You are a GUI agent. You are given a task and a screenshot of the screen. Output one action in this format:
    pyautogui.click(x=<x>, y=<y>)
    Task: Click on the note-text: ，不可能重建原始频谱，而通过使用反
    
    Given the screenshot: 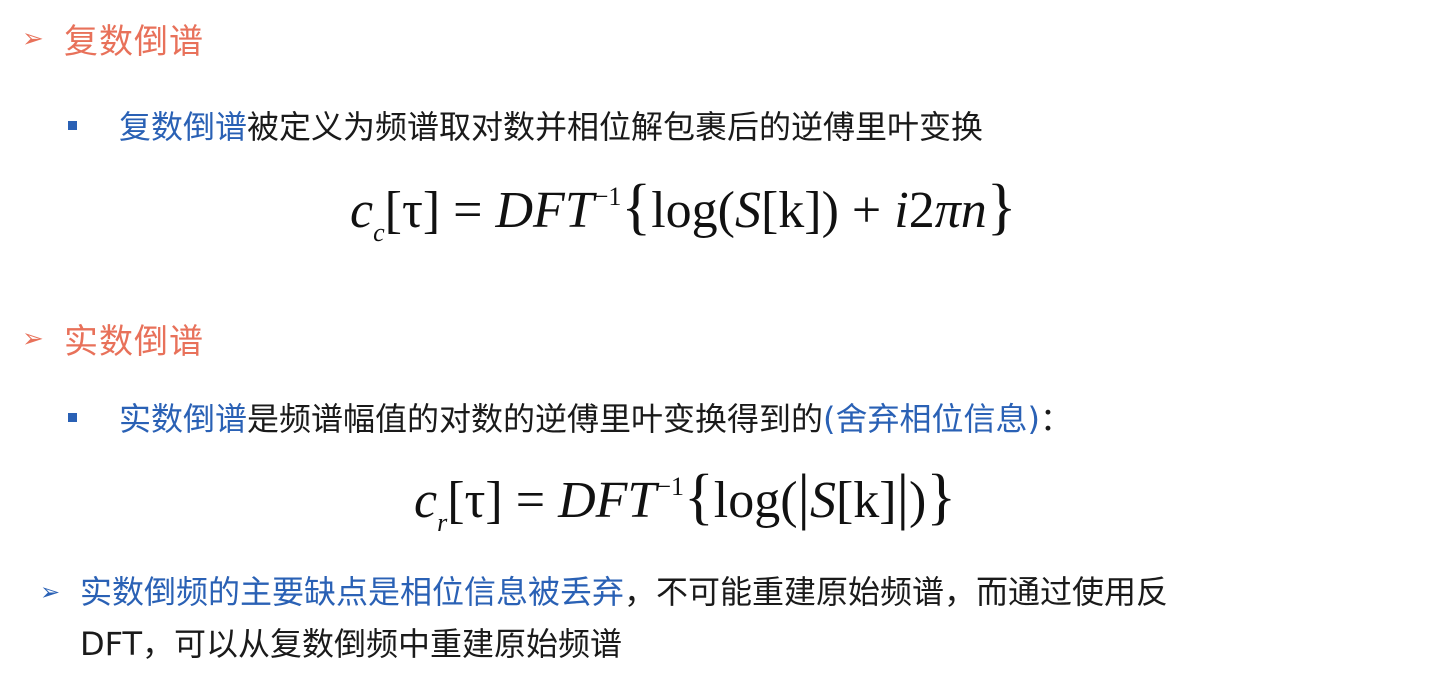 What is the action you would take?
    pyautogui.click(x=896, y=592)
    